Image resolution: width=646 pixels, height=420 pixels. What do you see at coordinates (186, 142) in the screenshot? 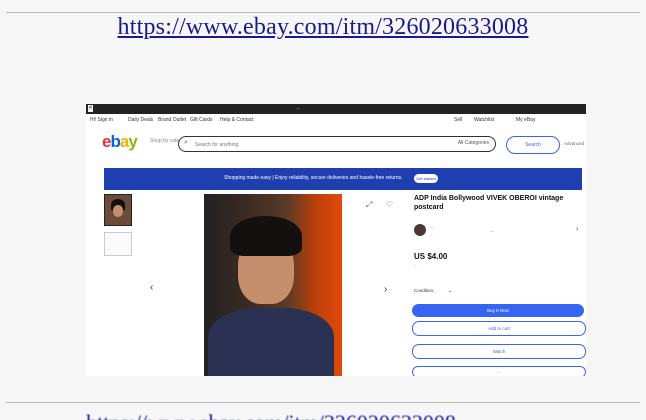
I see `search-icon: ⌕` at bounding box center [186, 142].